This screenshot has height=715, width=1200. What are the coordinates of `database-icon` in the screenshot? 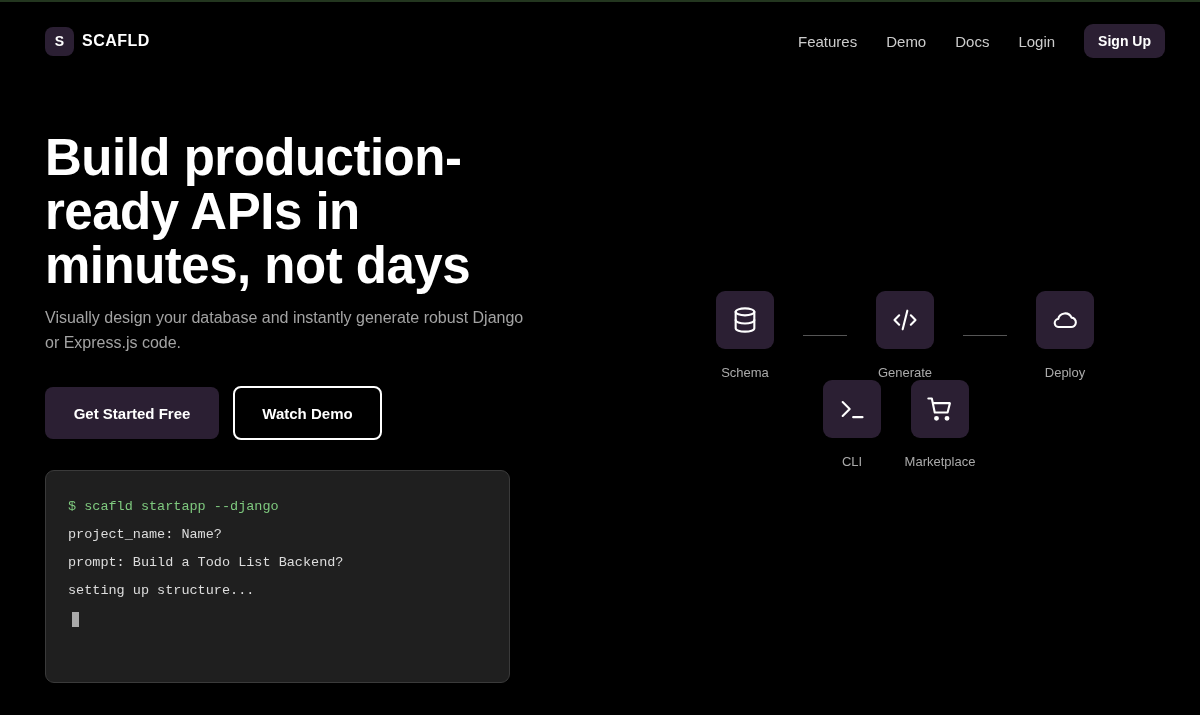 It's located at (745, 320).